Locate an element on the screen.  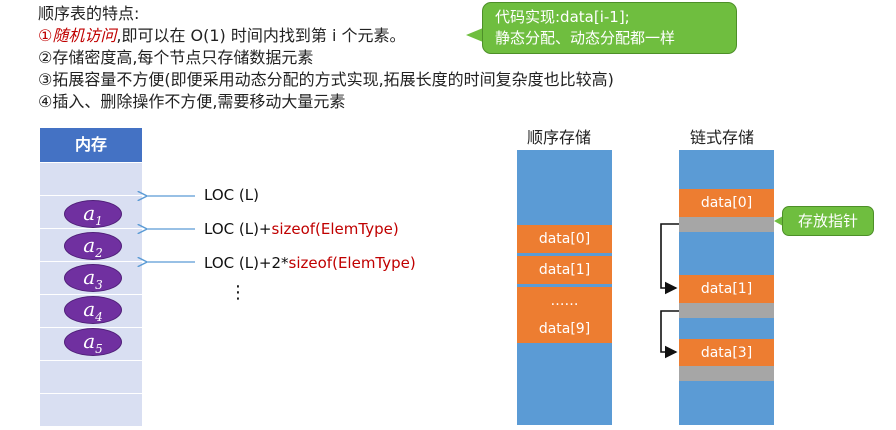
seq-cell-1: data[1] is located at coordinates (564, 270).